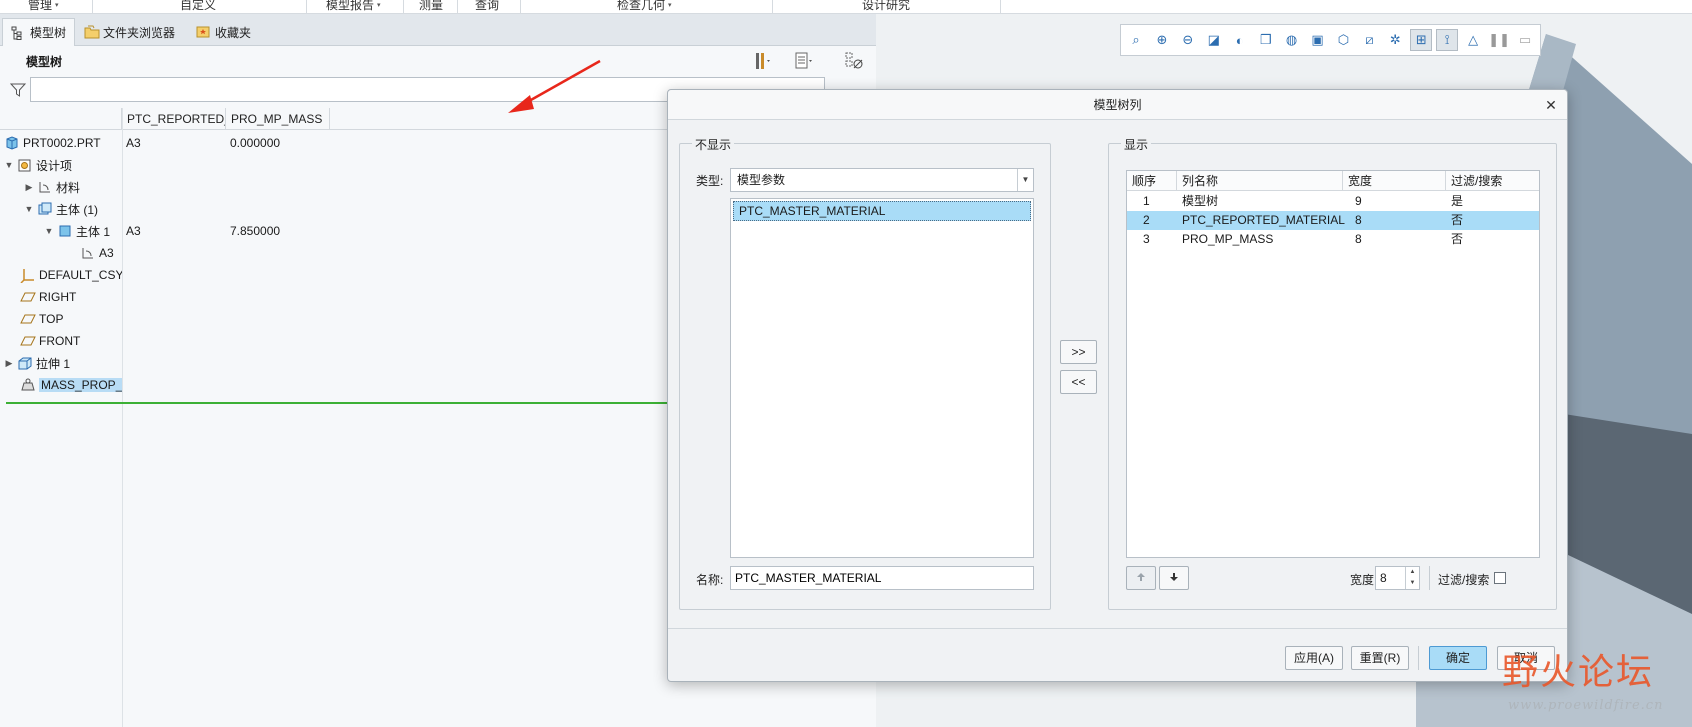 This screenshot has width=1692, height=727. I want to click on tree-node: TOP, so click(41, 319).